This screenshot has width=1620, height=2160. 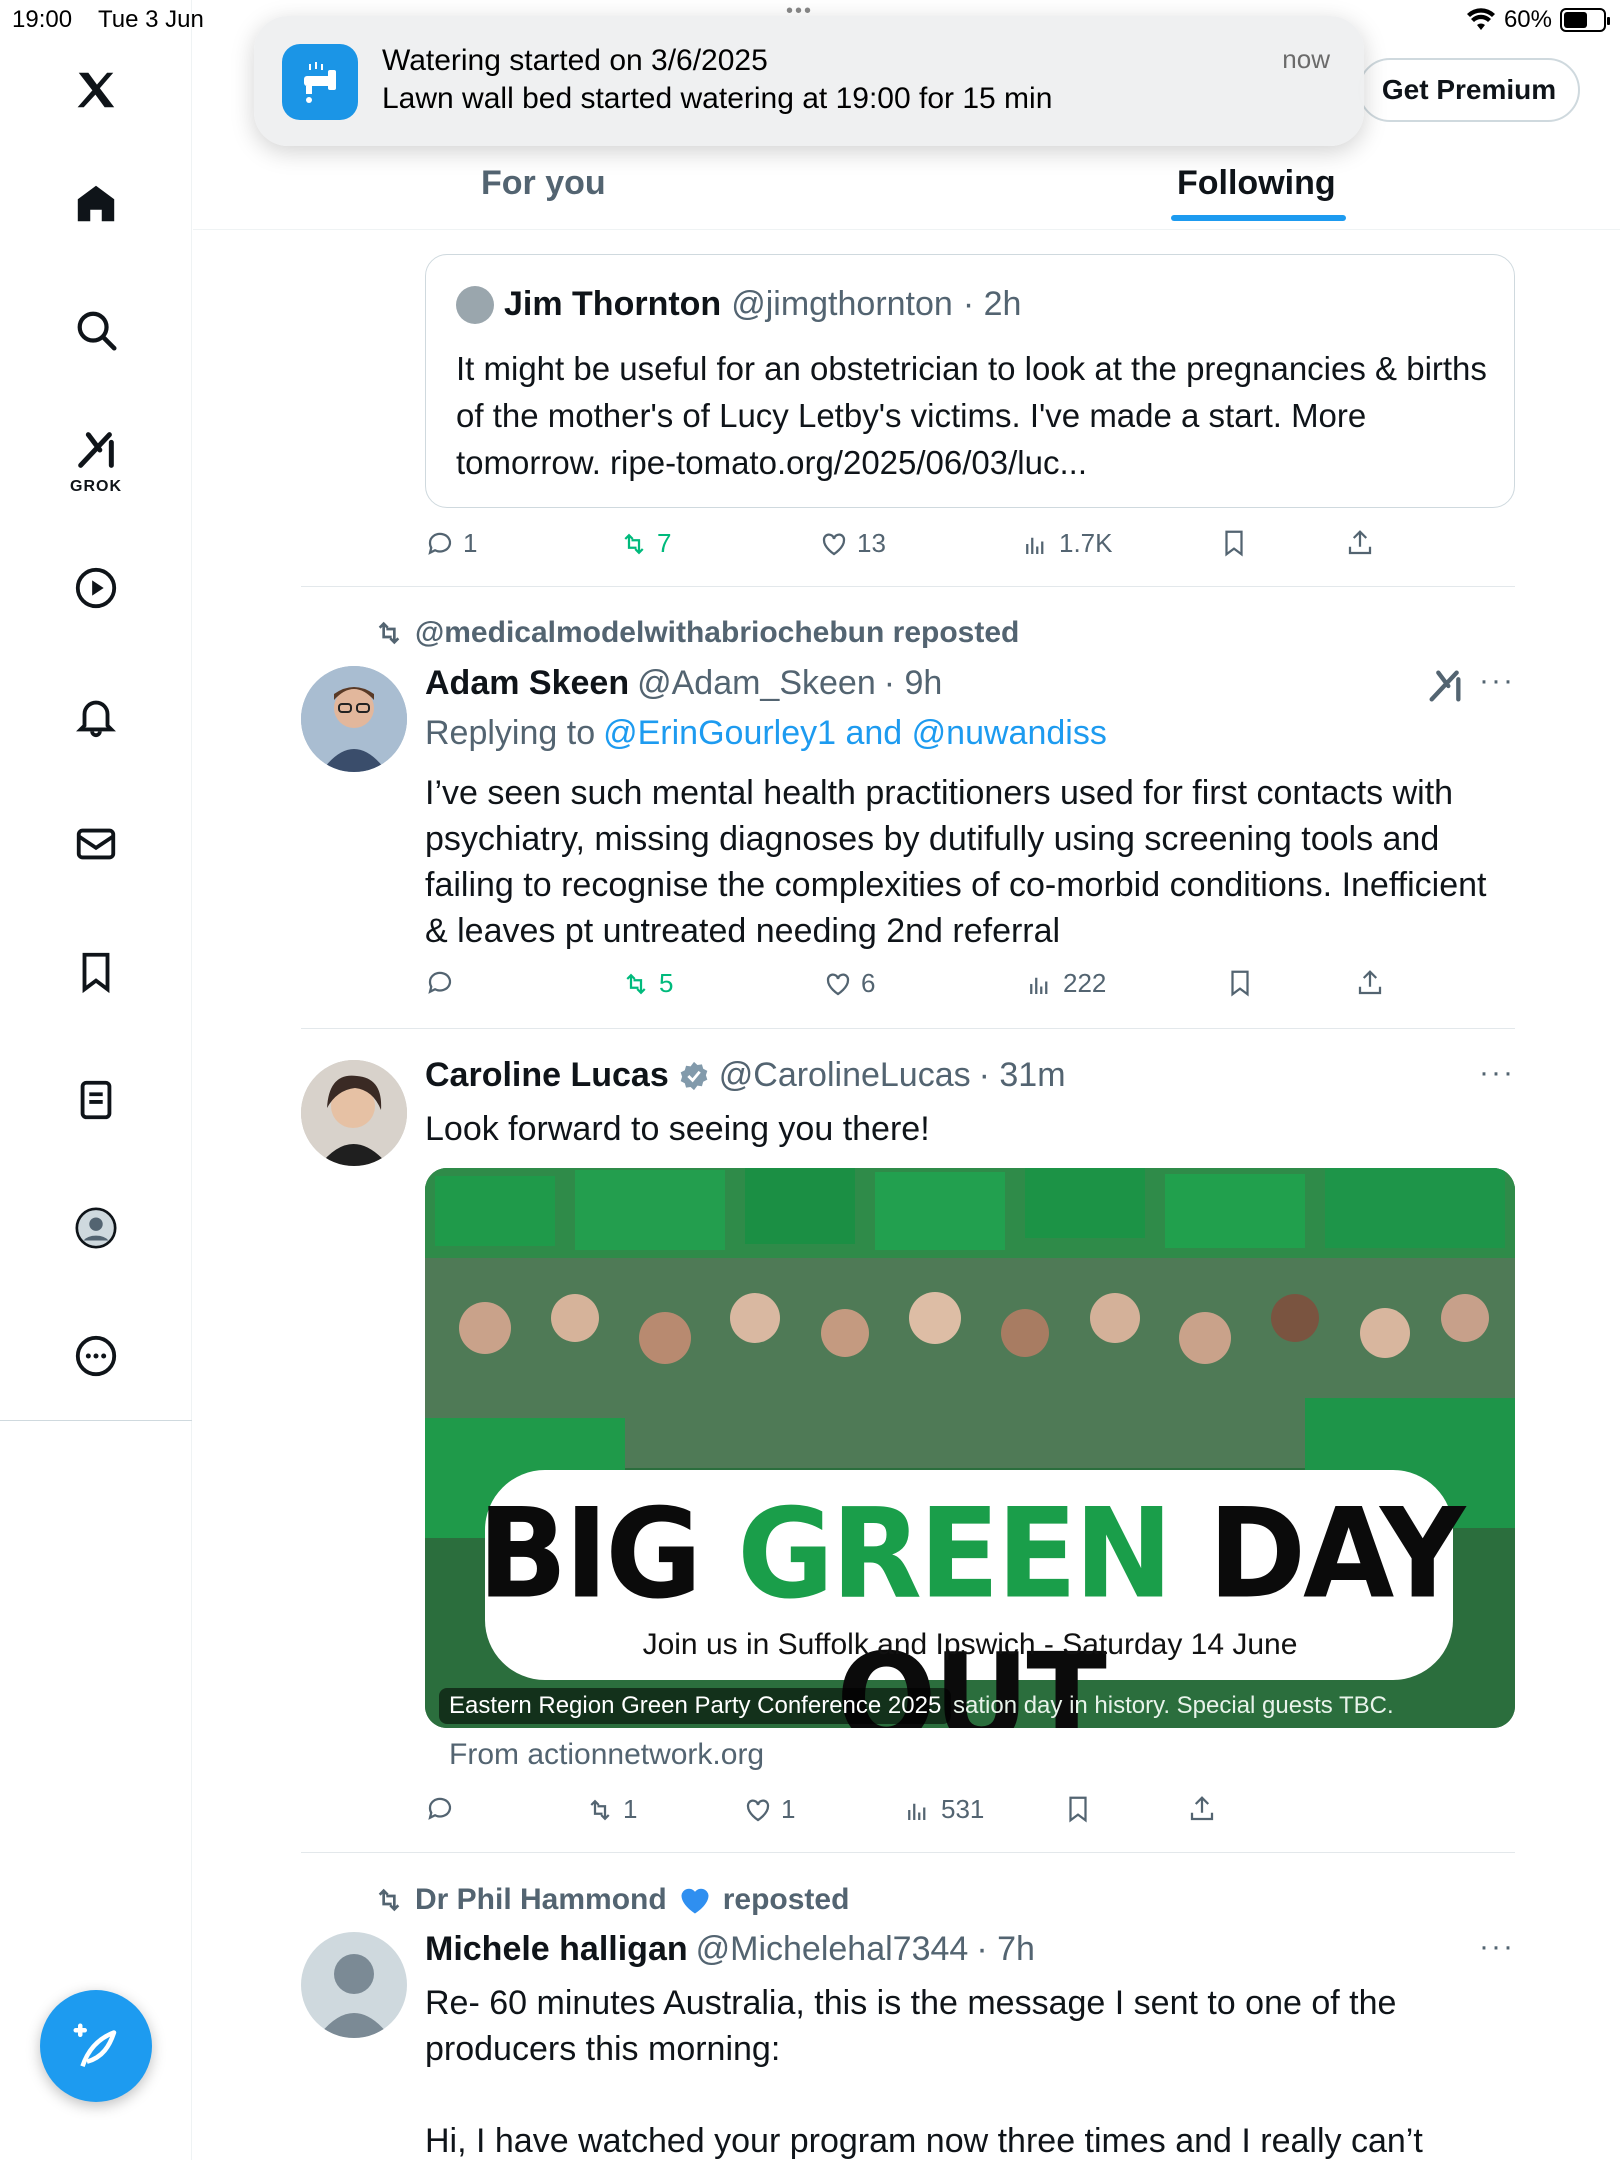 What do you see at coordinates (630, 1809) in the screenshot?
I see `repost-count: 1` at bounding box center [630, 1809].